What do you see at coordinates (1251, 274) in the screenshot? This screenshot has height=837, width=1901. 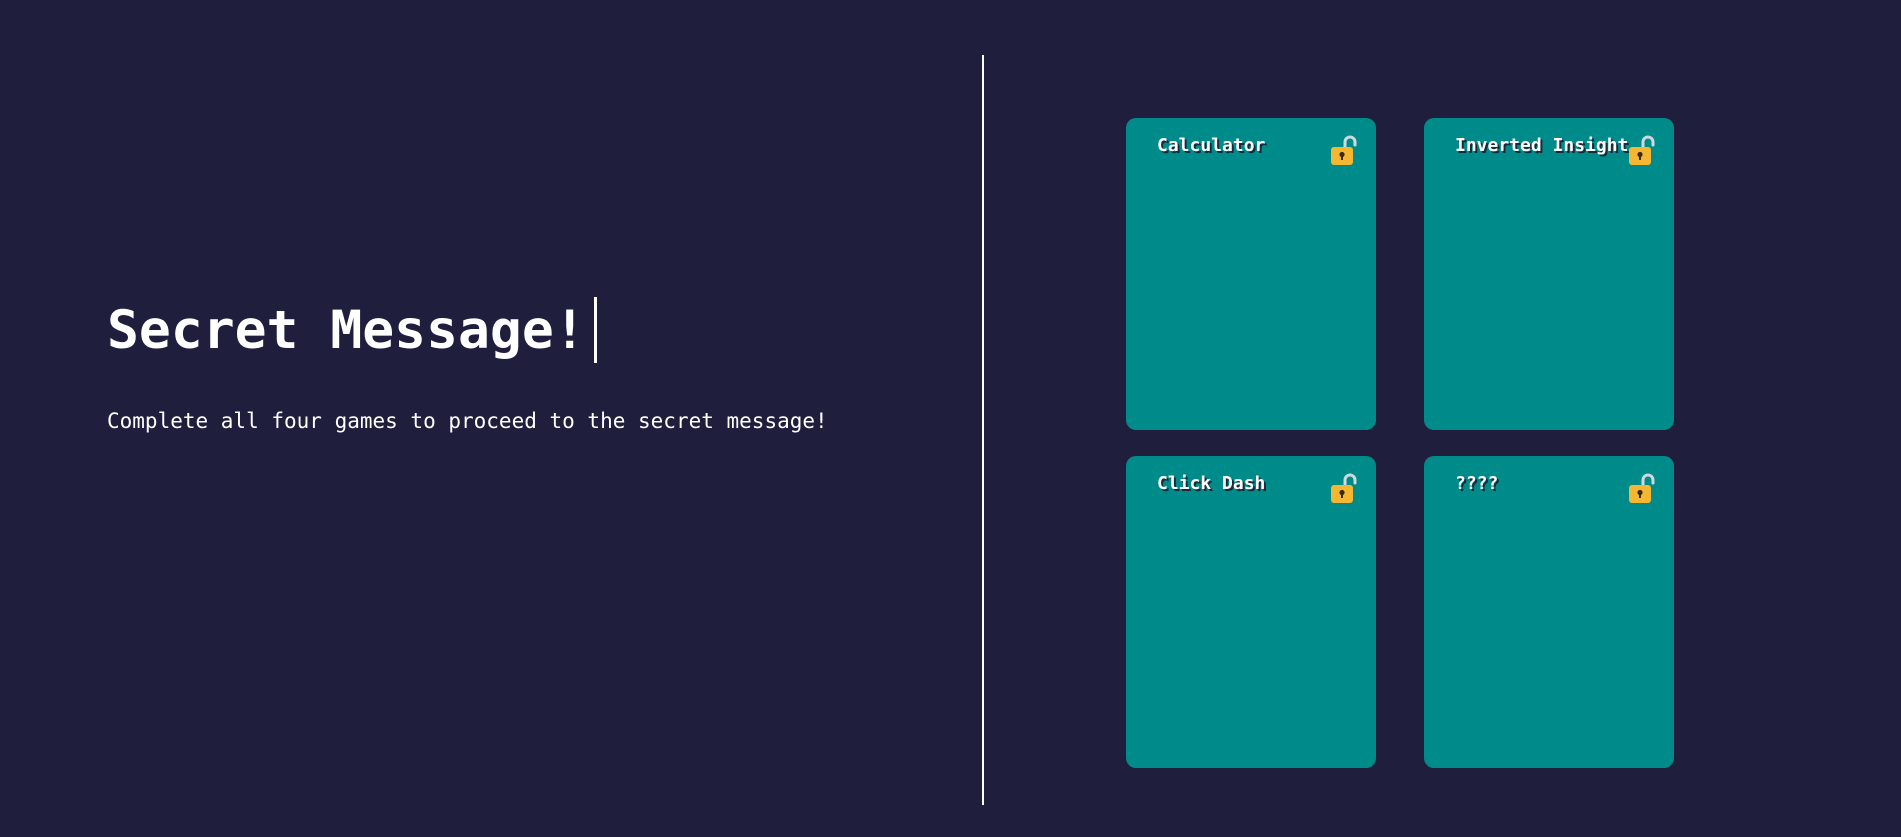 I see `game-card-calculator: Calculator` at bounding box center [1251, 274].